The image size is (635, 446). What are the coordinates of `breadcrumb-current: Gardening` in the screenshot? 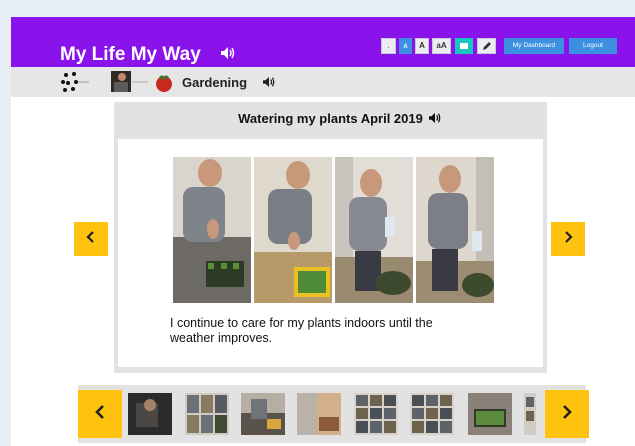 It's located at (214, 82).